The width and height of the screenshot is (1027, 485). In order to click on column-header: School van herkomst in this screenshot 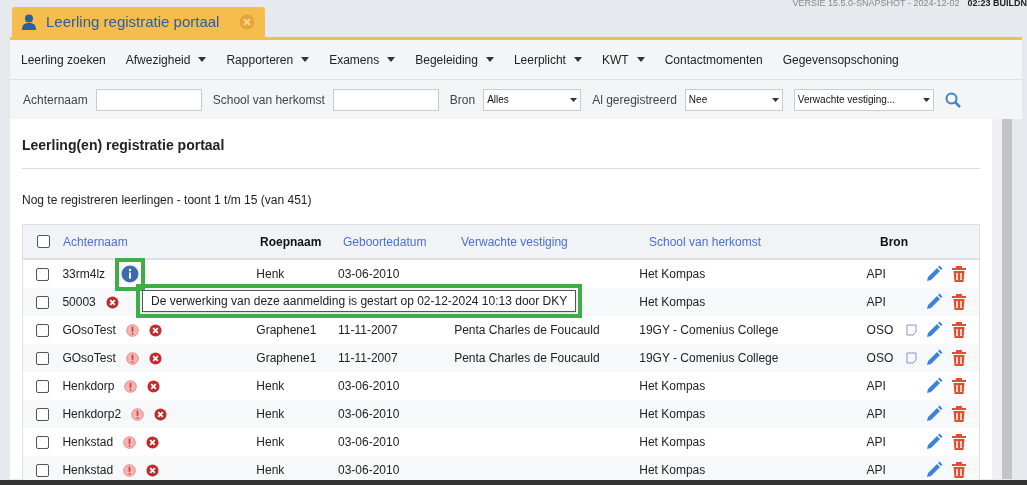, I will do `click(705, 241)`.